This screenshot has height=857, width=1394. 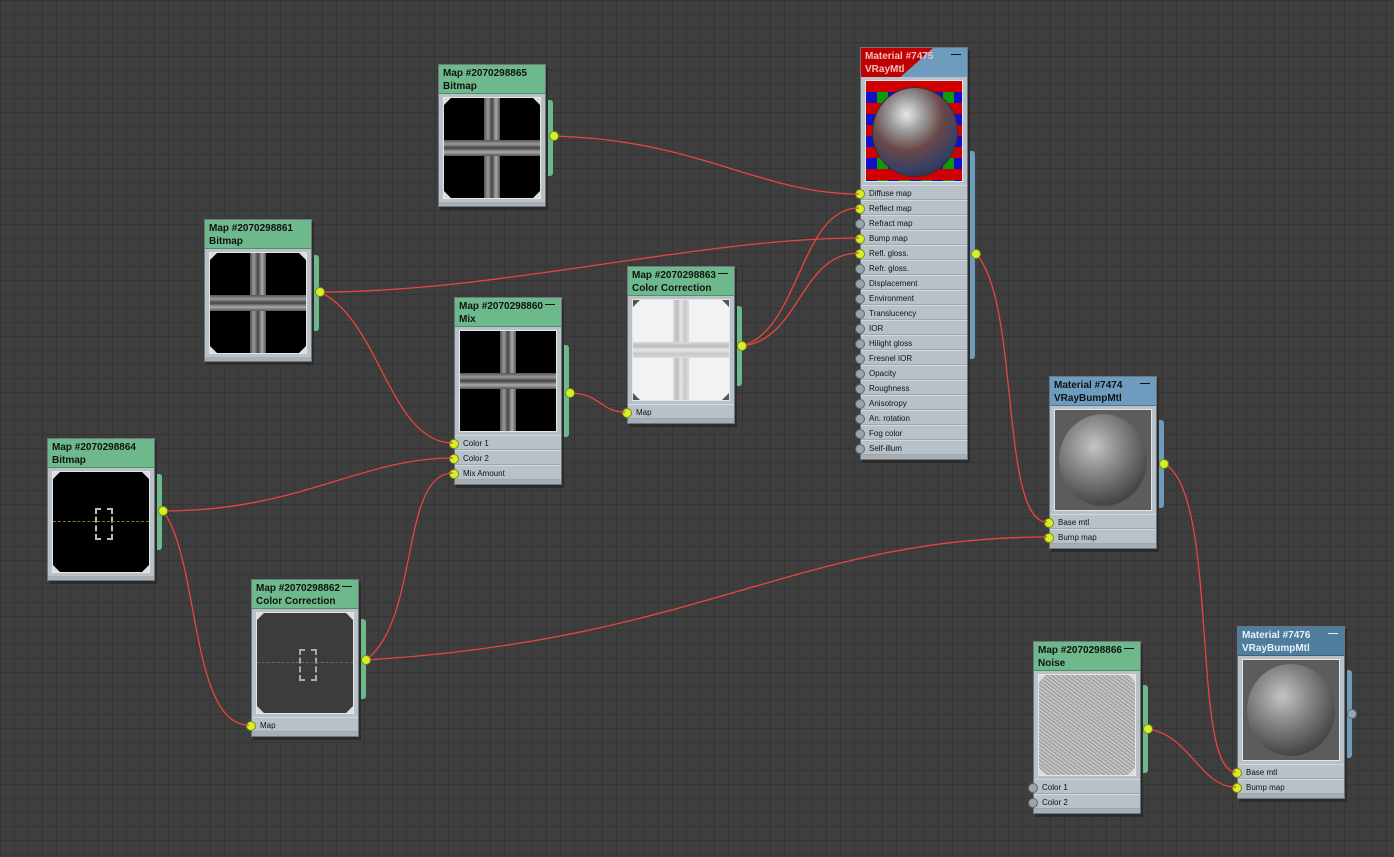 What do you see at coordinates (681, 281) in the screenshot?
I see `node-header: Map #2070298863 Color Correction —` at bounding box center [681, 281].